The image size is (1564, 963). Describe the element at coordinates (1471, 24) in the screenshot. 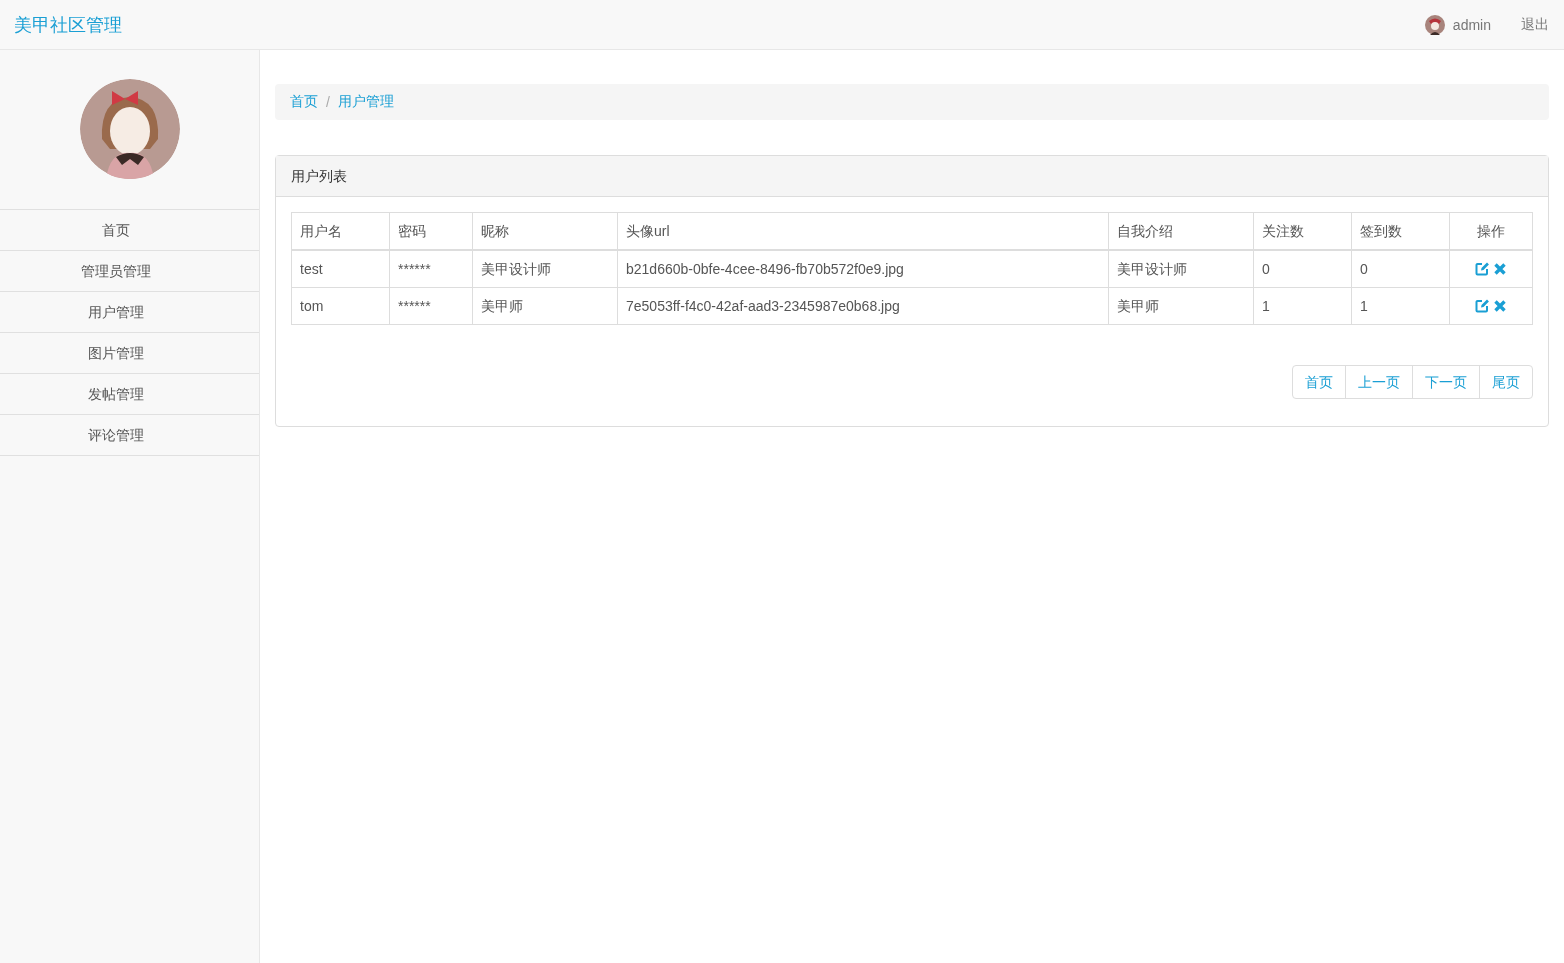

I see `user-link: admin` at that location.